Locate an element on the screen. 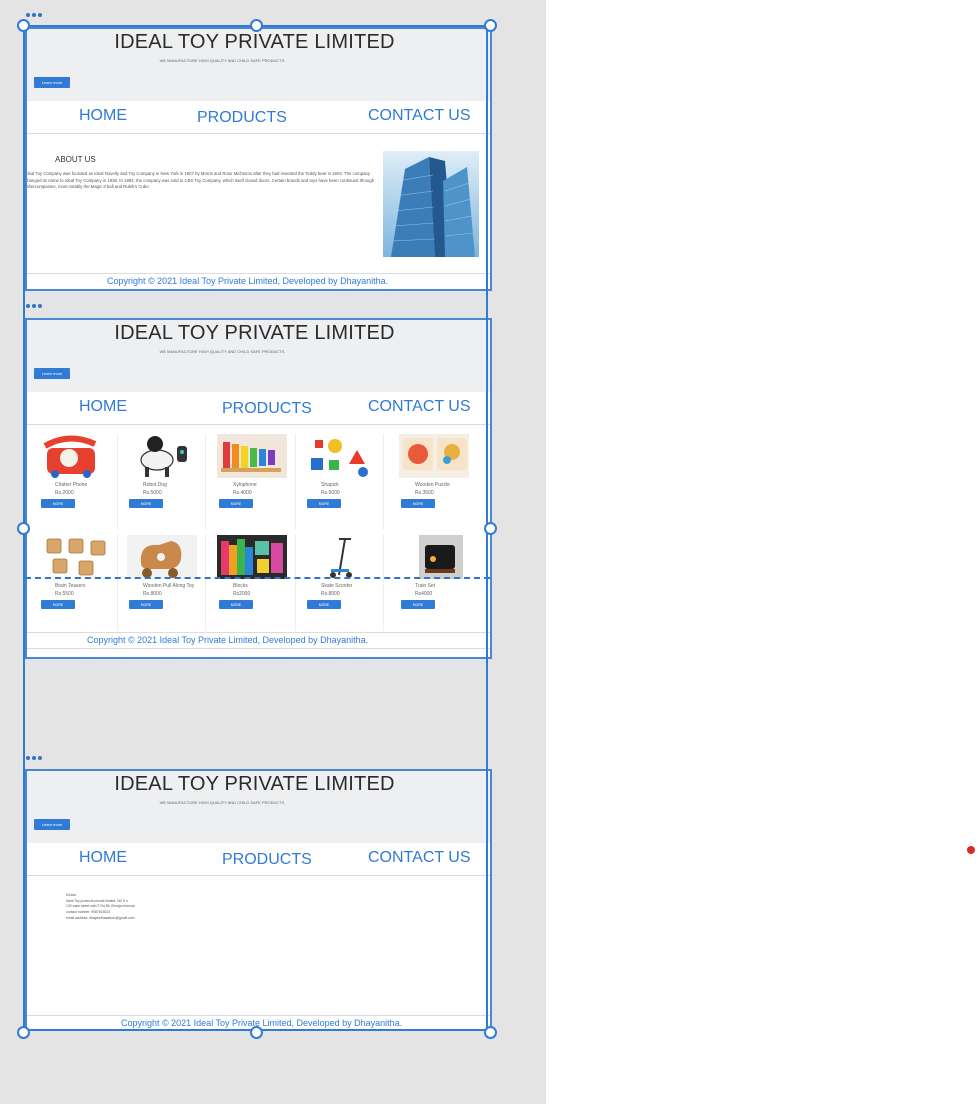 This screenshot has height=1104, width=977. product-name: Wooden Puzzle is located at coordinates (432, 485).